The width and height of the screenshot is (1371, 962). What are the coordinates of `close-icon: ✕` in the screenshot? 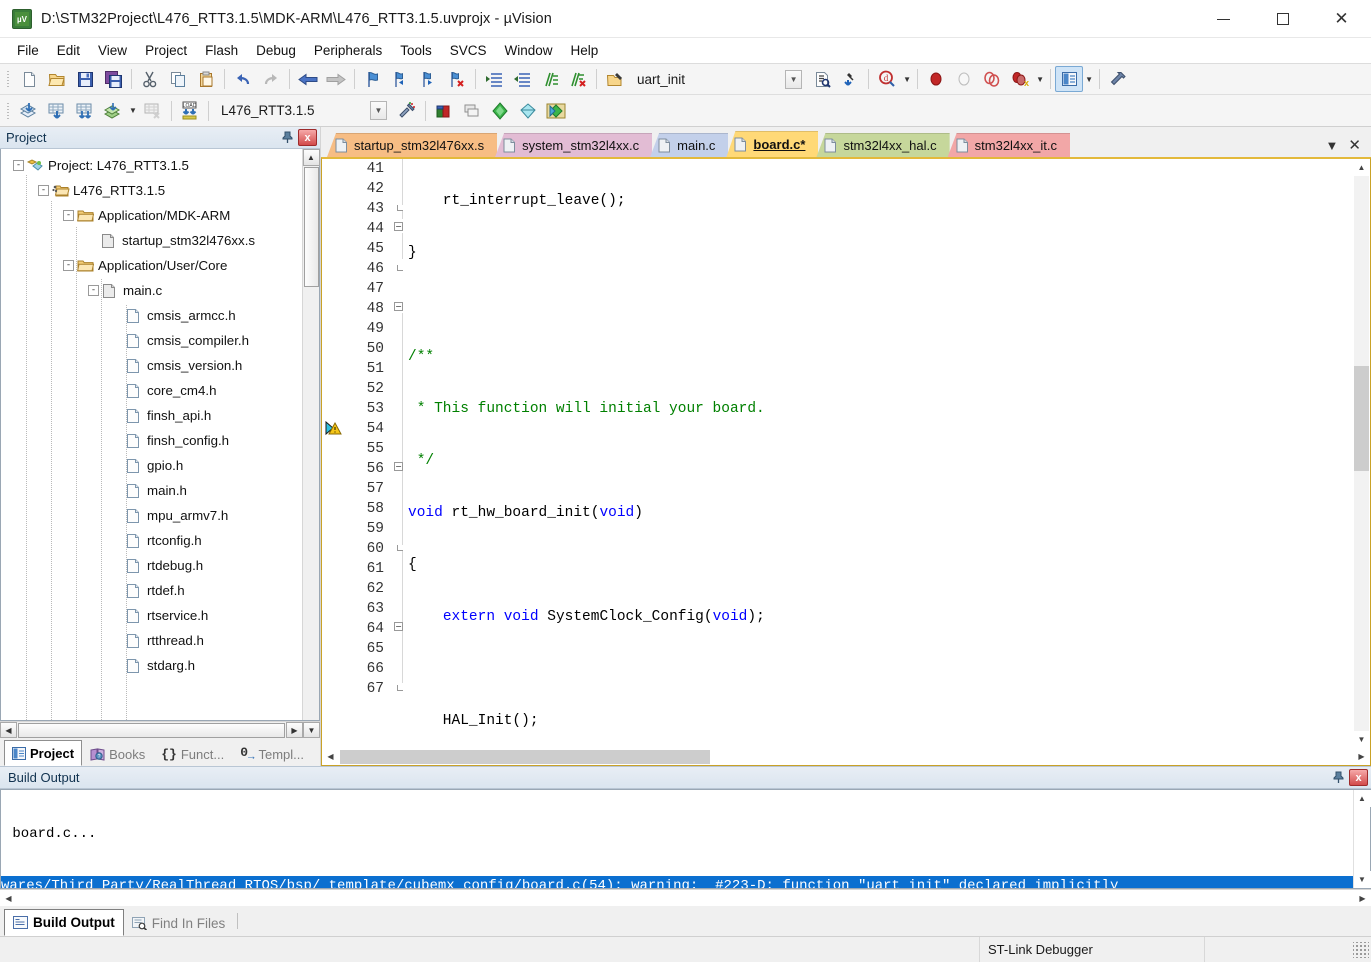 It's located at (1354, 145).